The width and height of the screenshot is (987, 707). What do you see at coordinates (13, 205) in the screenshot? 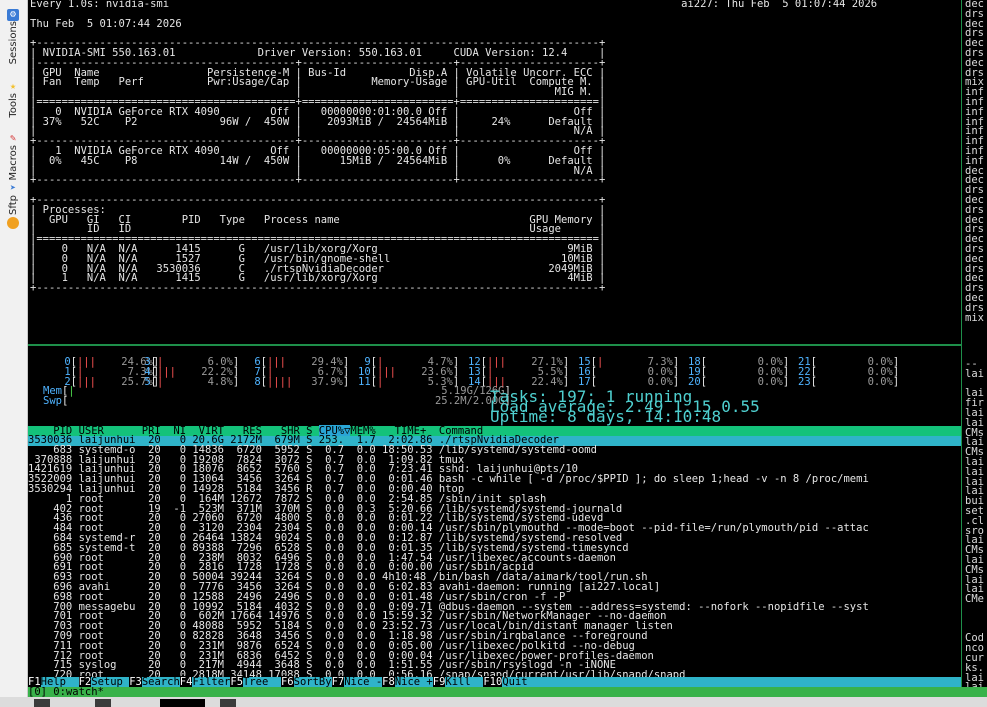
I see `sidebar-tab-label: Sftp` at bounding box center [13, 205].